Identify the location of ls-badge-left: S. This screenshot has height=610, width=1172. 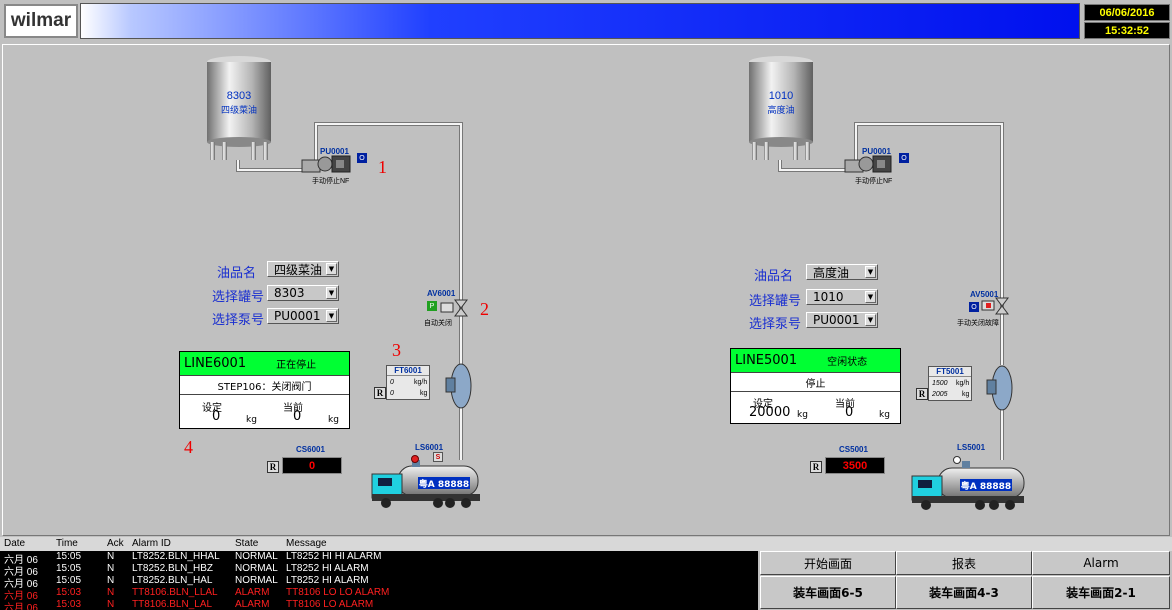
(438, 457).